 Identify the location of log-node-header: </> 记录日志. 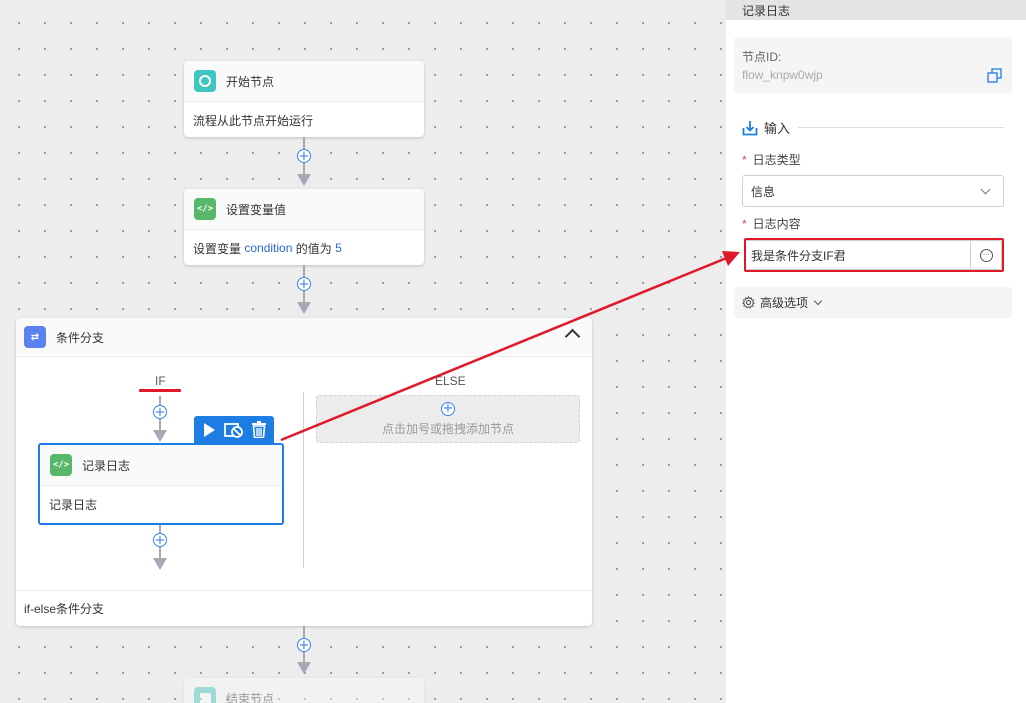
(161, 465).